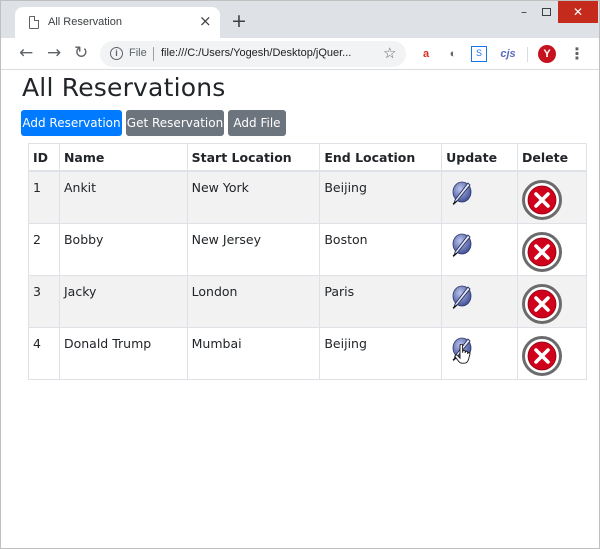  What do you see at coordinates (54, 53) in the screenshot?
I see `forward-arrow-icon: →` at bounding box center [54, 53].